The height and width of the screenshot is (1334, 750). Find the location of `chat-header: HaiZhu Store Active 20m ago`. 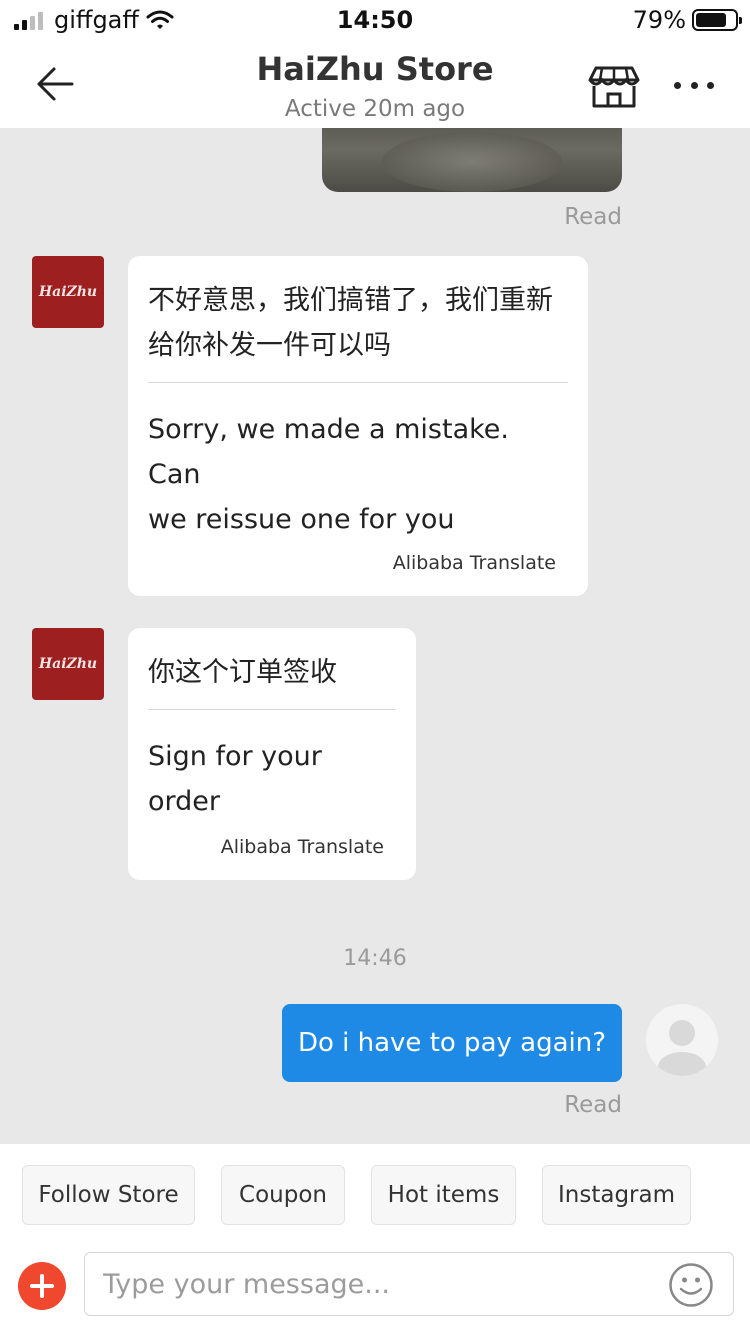

chat-header: HaiZhu Store Active 20m ago is located at coordinates (375, 85).